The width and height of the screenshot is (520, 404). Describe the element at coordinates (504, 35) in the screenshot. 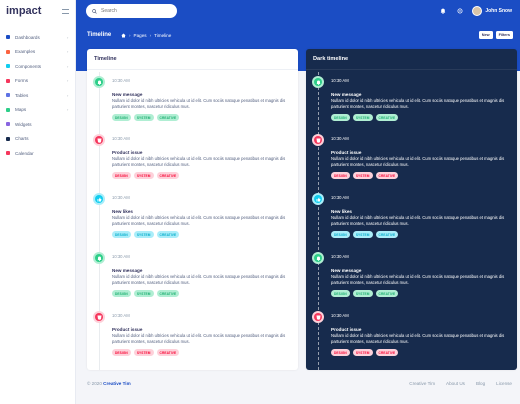

I see `filters-button: Filters` at that location.